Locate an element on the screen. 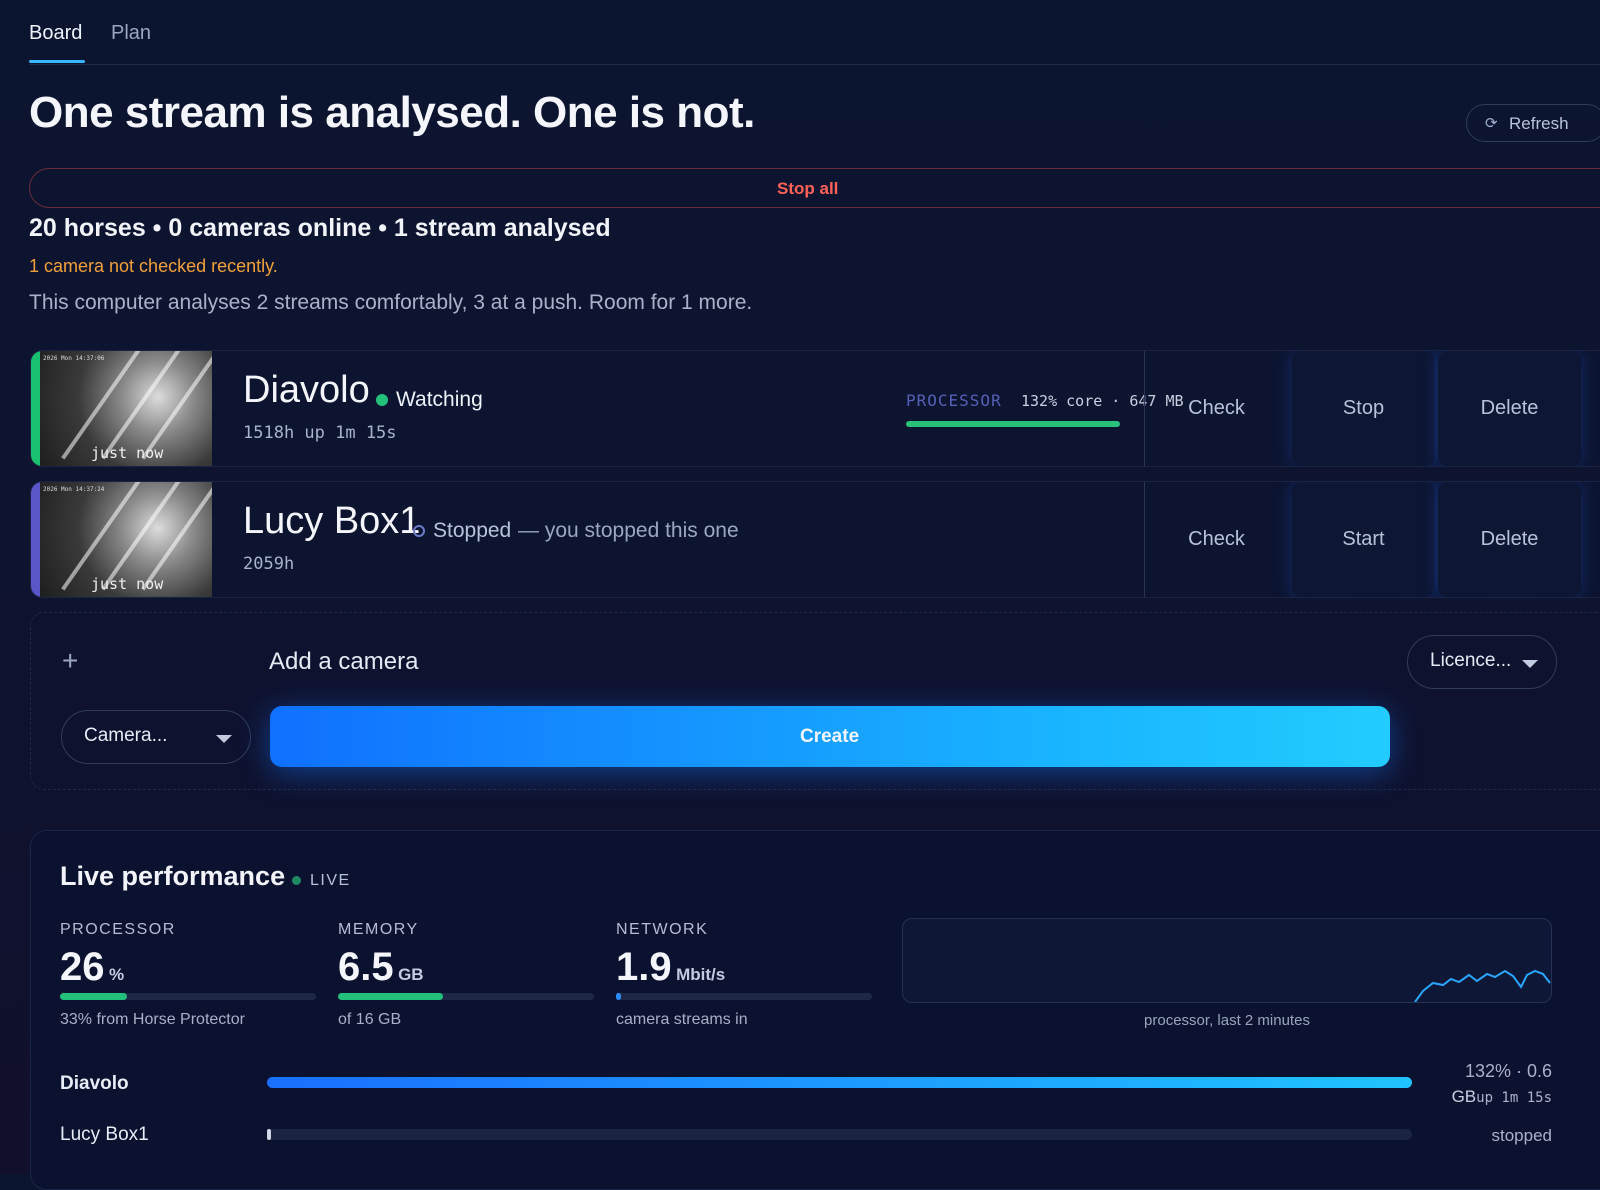 Image resolution: width=1600 pixels, height=1190 pixels. metric-bar-memory is located at coordinates (466, 996).